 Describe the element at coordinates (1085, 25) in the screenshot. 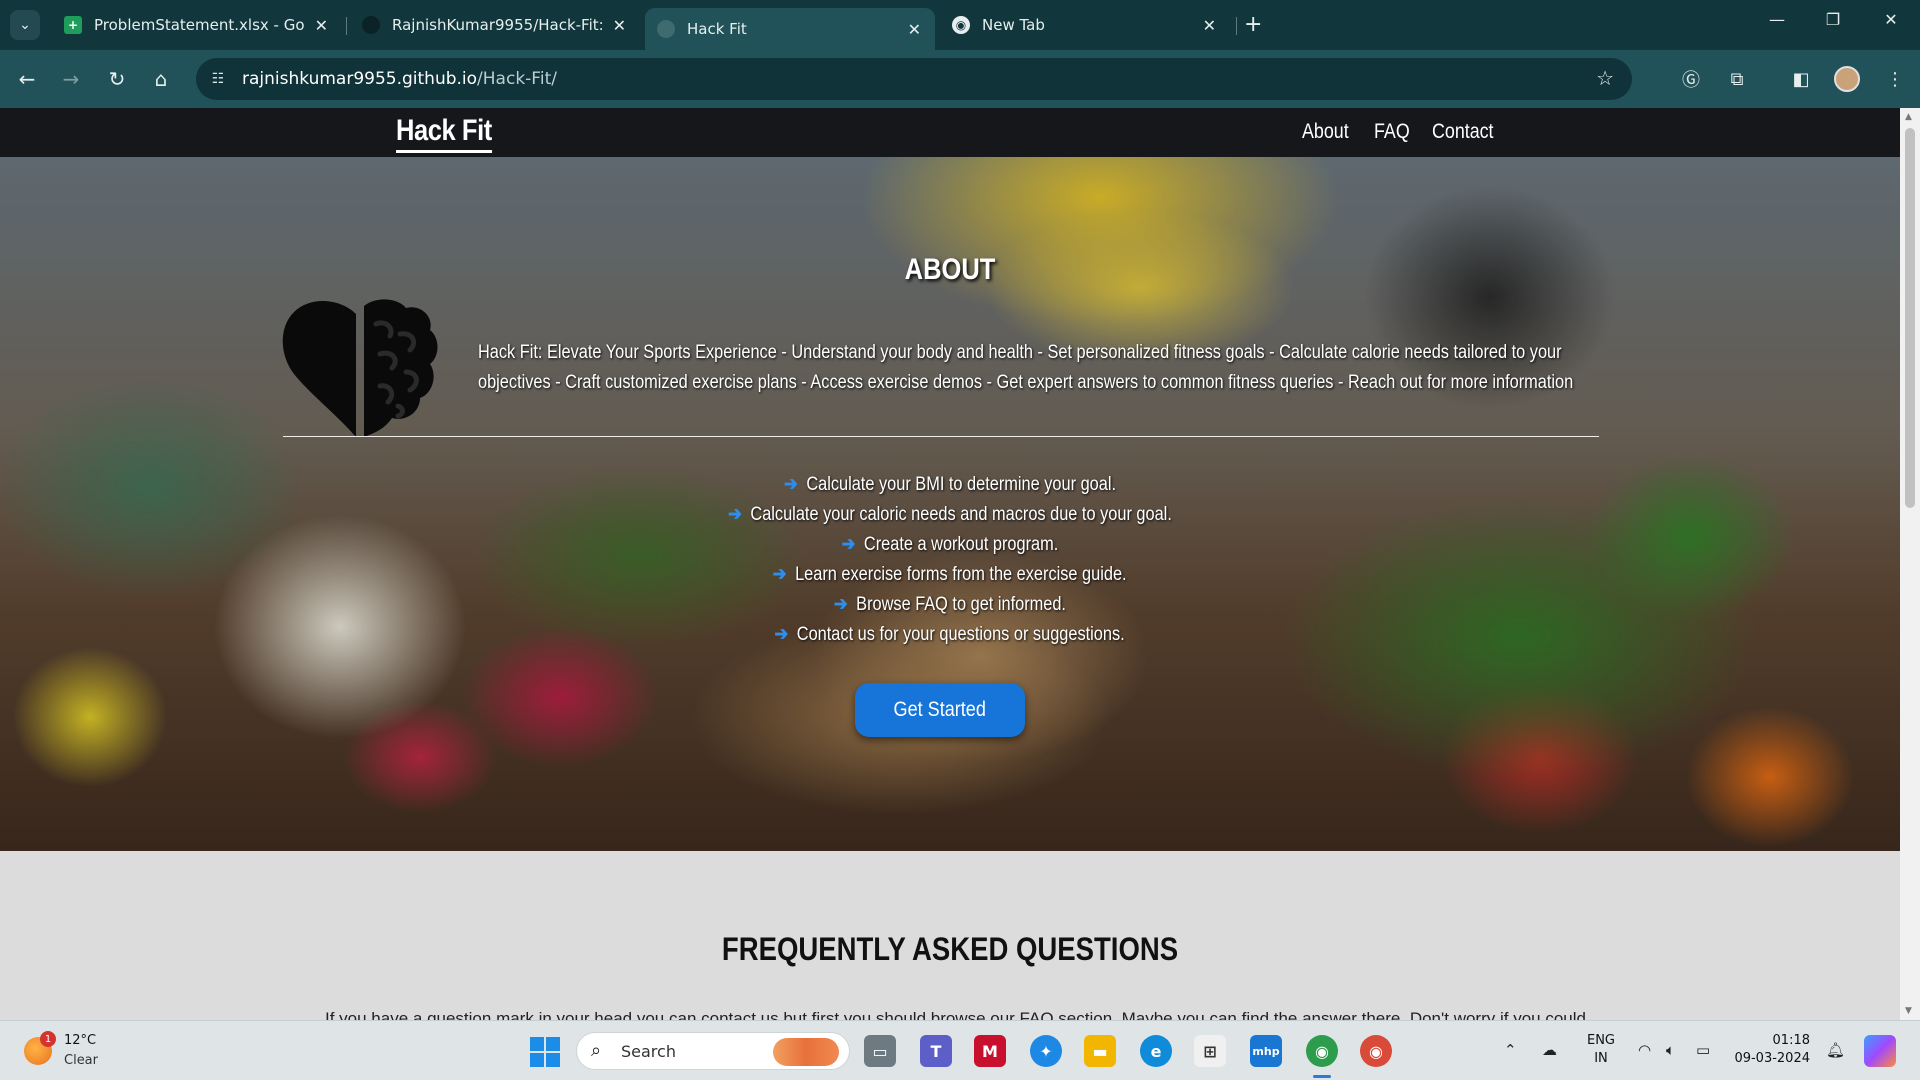

I see `tab-new-tab: ◉ New Tab ✕` at that location.